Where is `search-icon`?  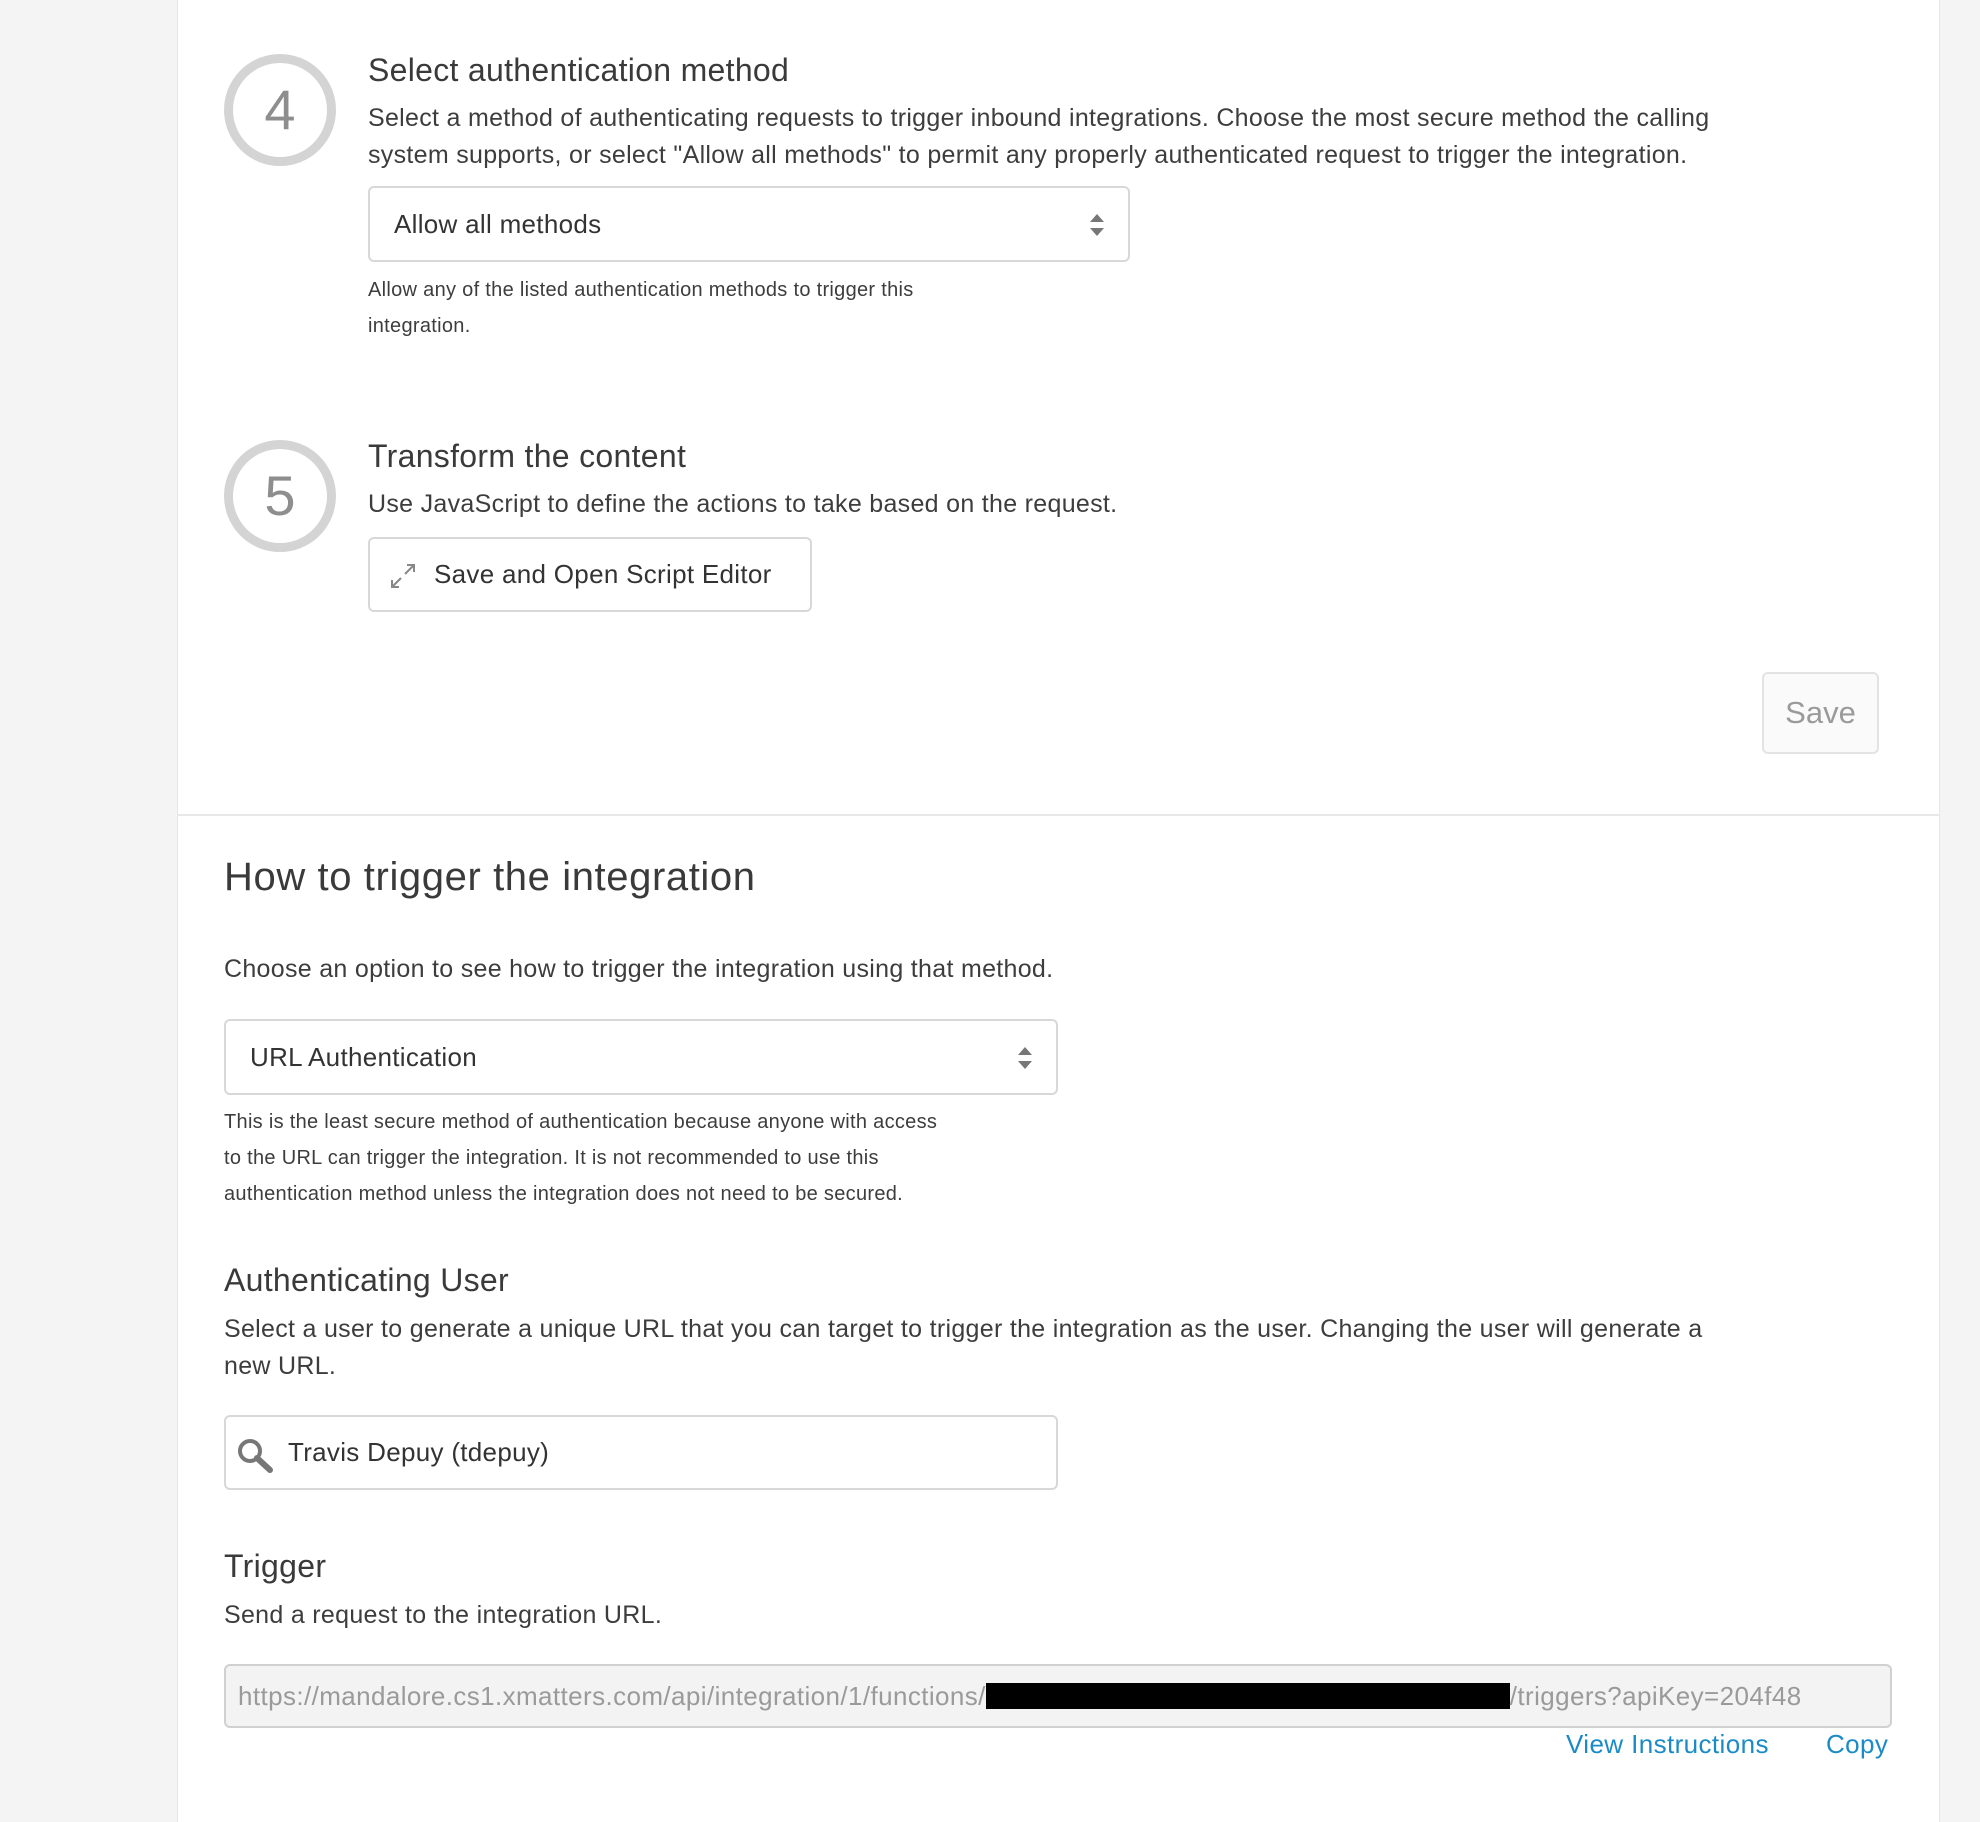 search-icon is located at coordinates (255, 1456).